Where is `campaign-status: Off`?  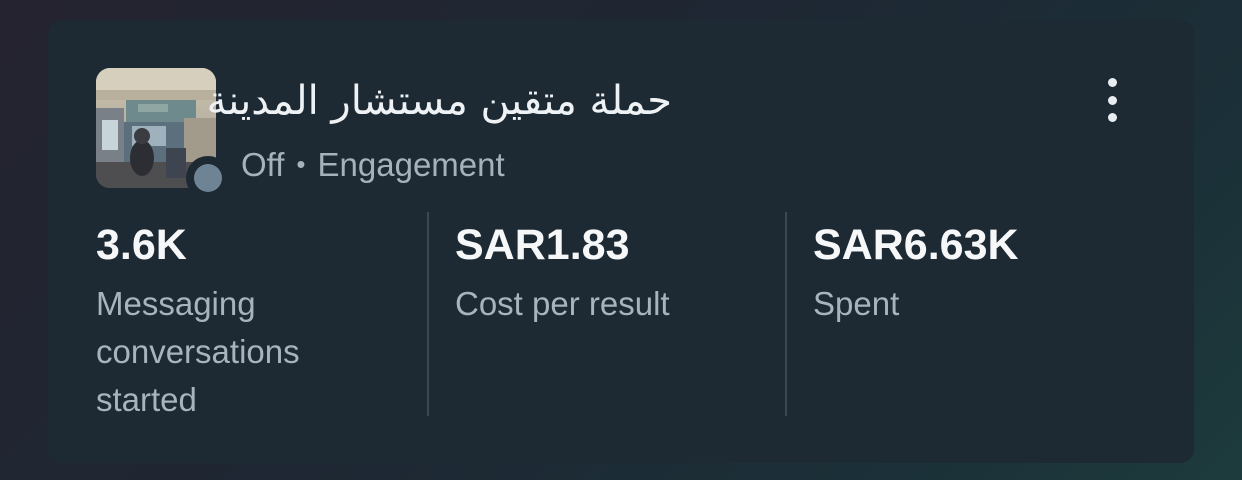 campaign-status: Off is located at coordinates (263, 164).